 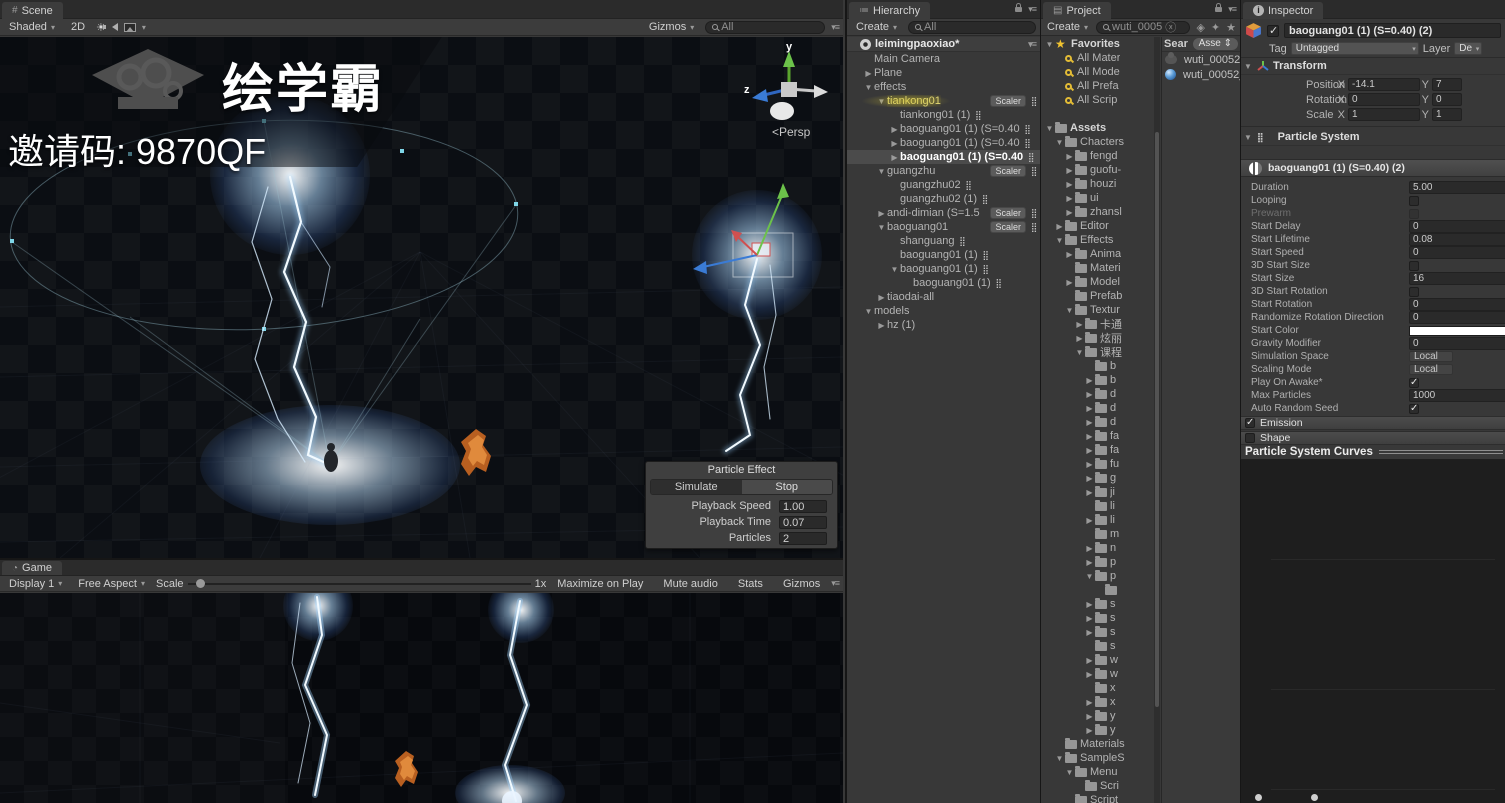 What do you see at coordinates (943, 44) in the screenshot?
I see `hierarchy-scene-row: leimingpaoxiao* ▾≡` at bounding box center [943, 44].